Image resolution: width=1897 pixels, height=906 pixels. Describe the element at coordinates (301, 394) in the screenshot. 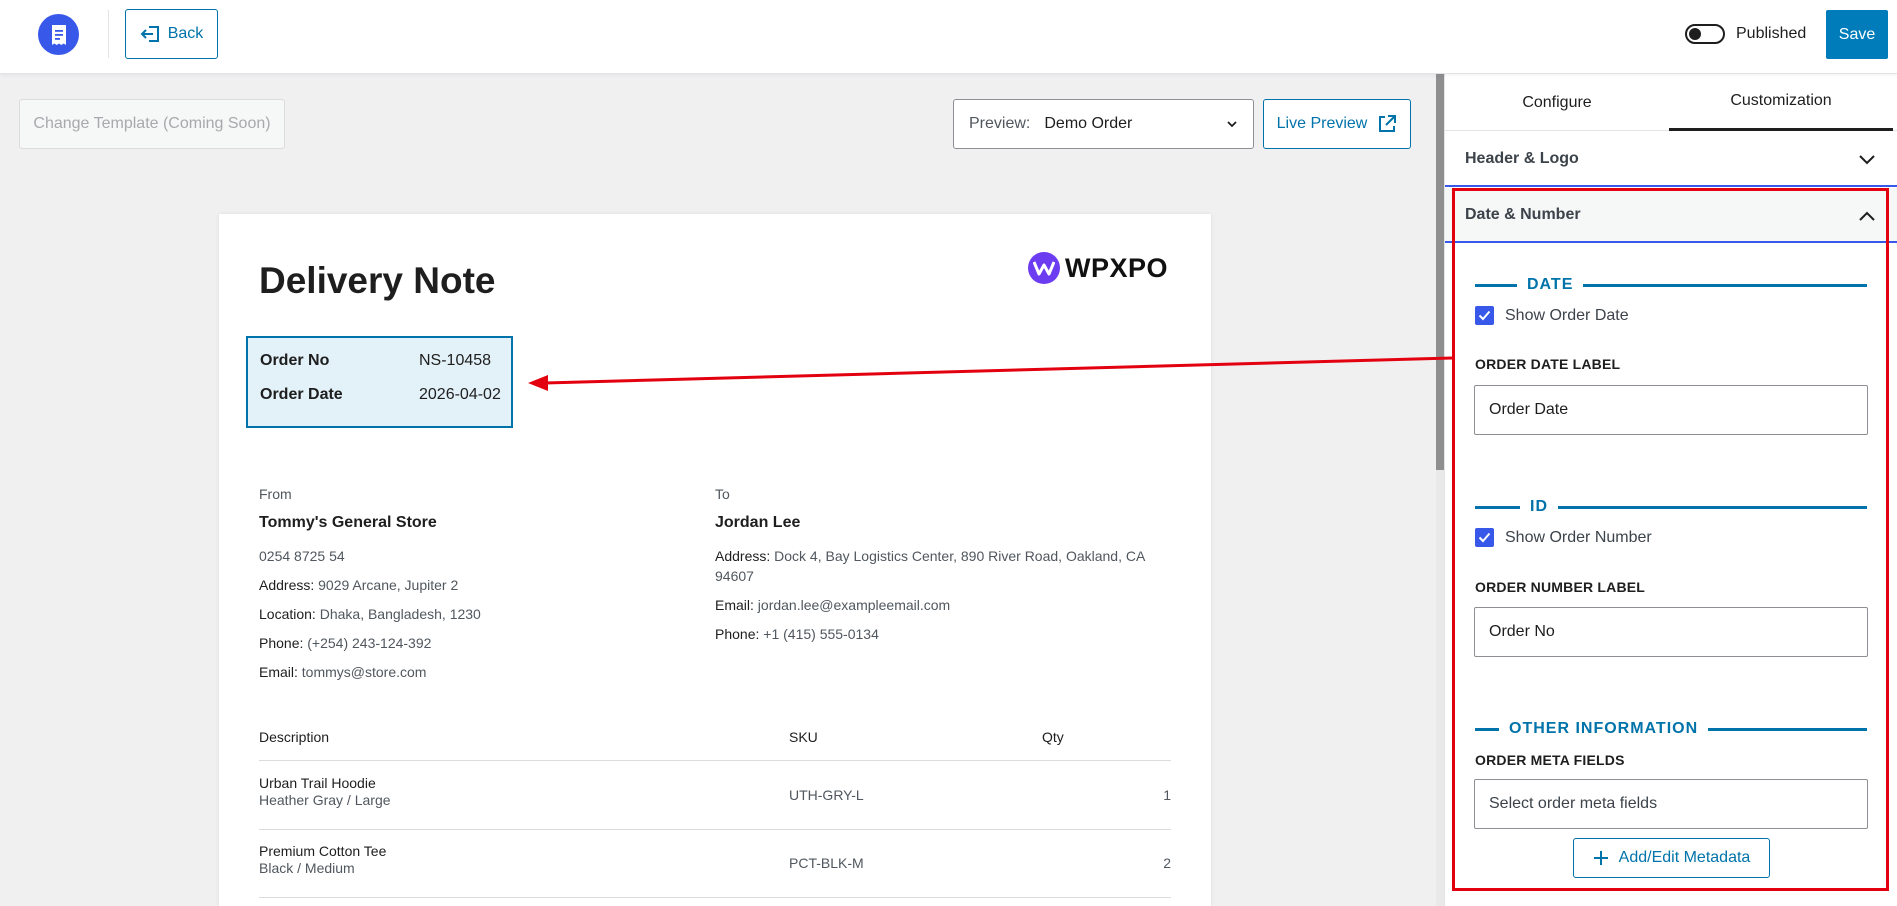

I see `order-date-label: Order Date` at that location.